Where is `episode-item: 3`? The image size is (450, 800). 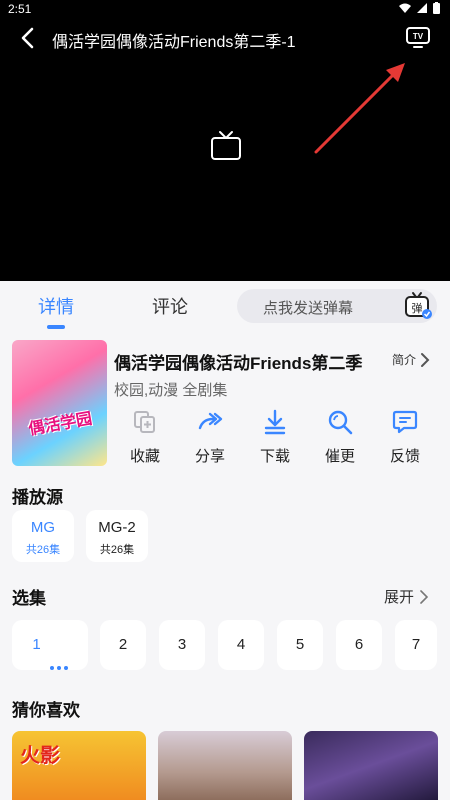
episode-item: 3 is located at coordinates (182, 645).